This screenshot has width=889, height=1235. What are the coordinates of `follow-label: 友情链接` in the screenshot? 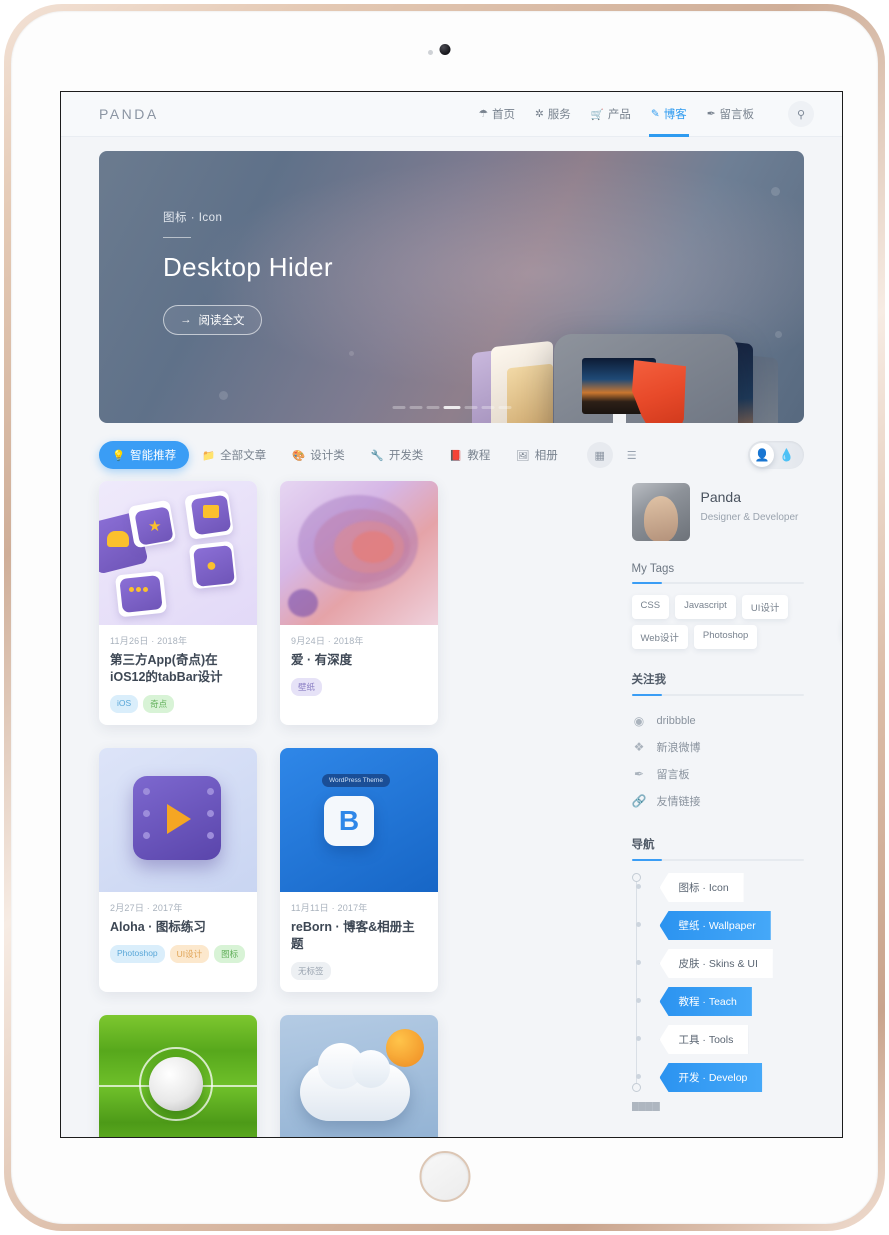 It's located at (678, 801).